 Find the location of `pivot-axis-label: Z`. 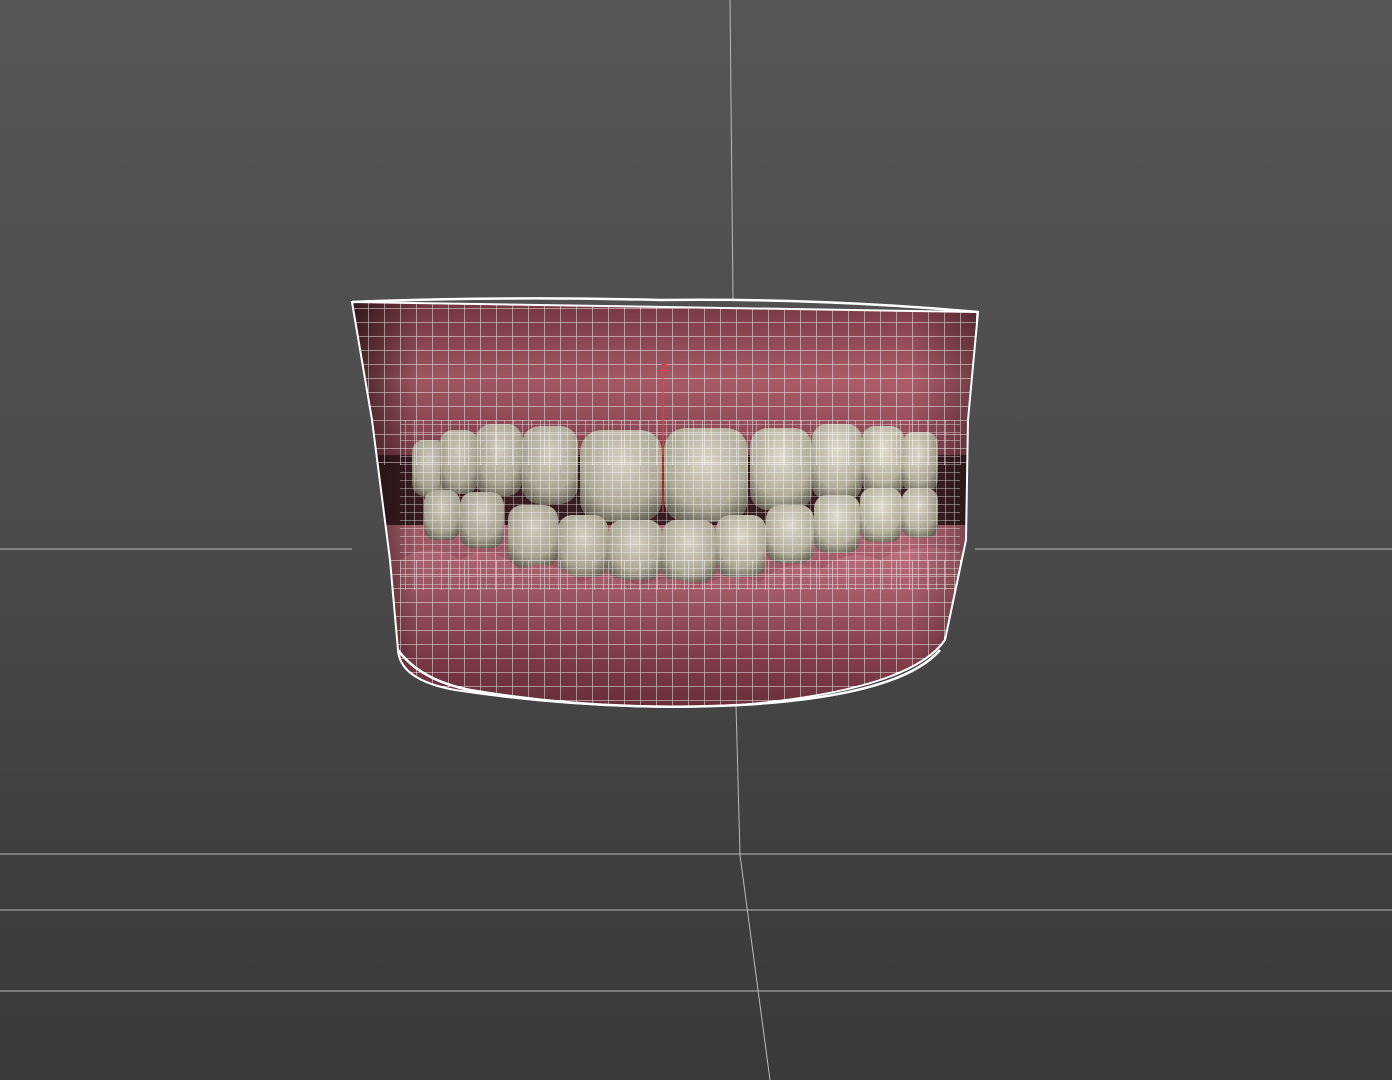

pivot-axis-label: Z is located at coordinates (664, 368).